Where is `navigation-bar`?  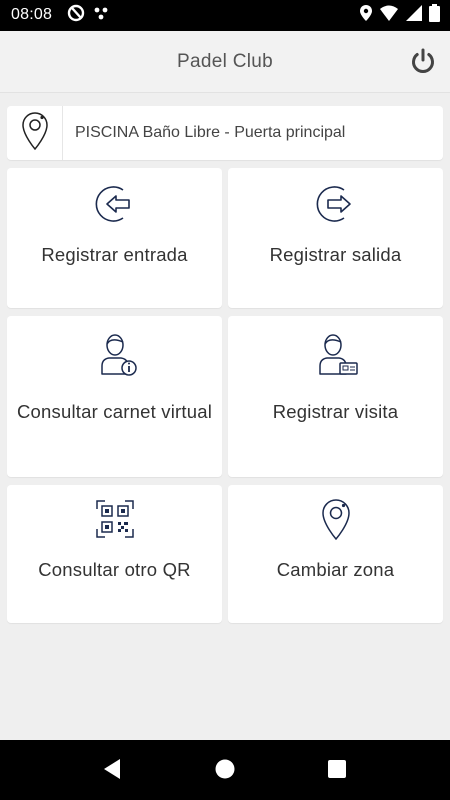 navigation-bar is located at coordinates (225, 770).